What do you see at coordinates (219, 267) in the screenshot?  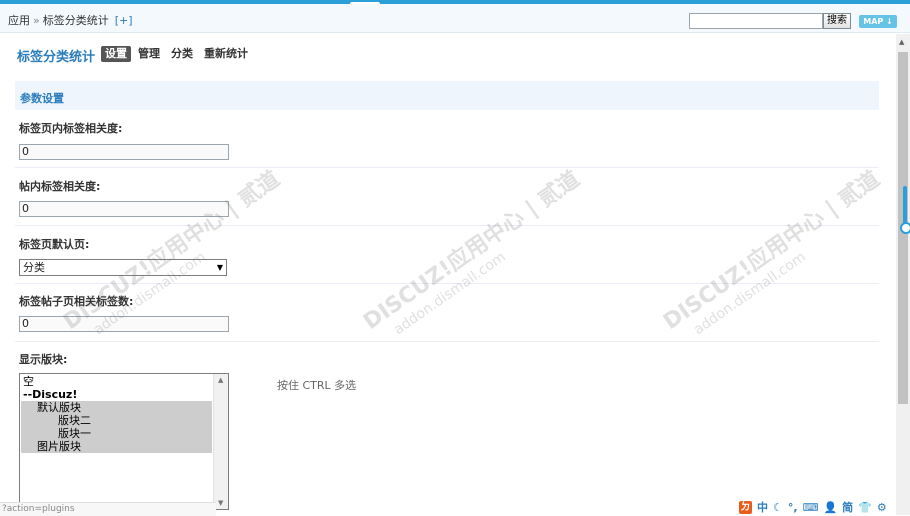 I see `select-arrow-icon: ▼` at bounding box center [219, 267].